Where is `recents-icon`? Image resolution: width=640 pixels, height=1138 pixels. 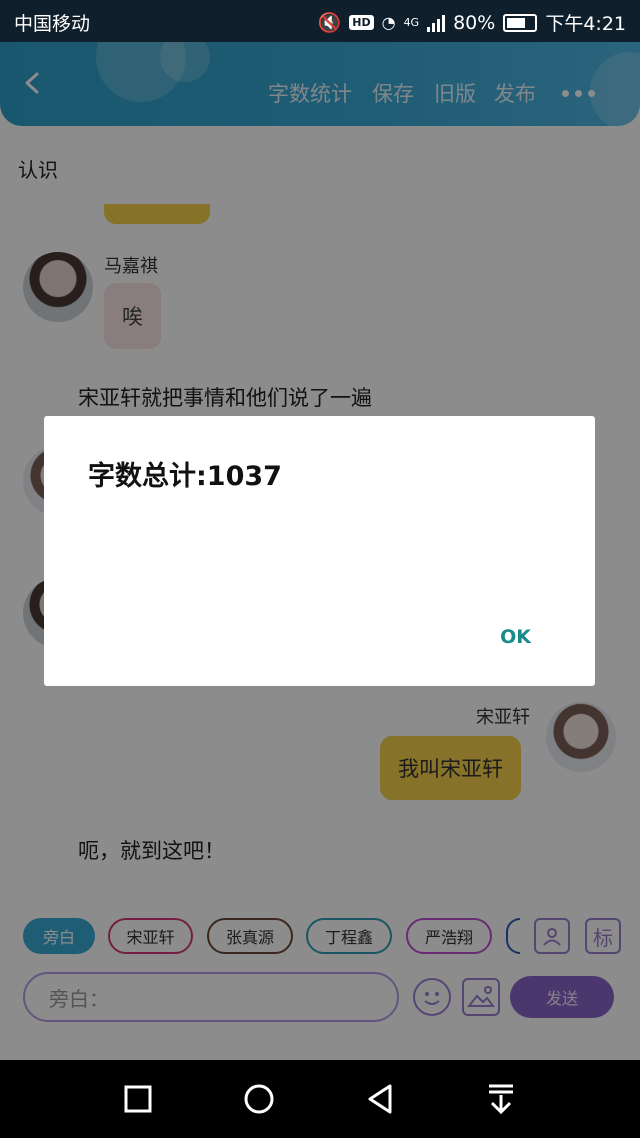
recents-icon is located at coordinates (138, 1099).